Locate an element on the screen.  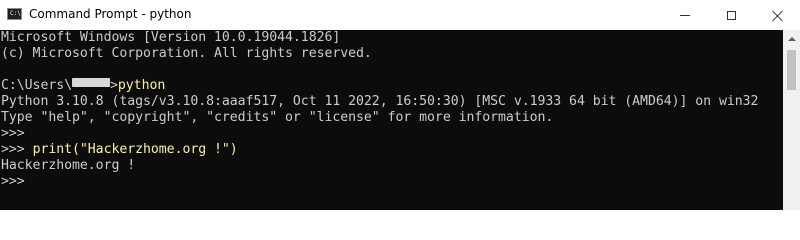
scrollbar-thumb is located at coordinates (791, 70).